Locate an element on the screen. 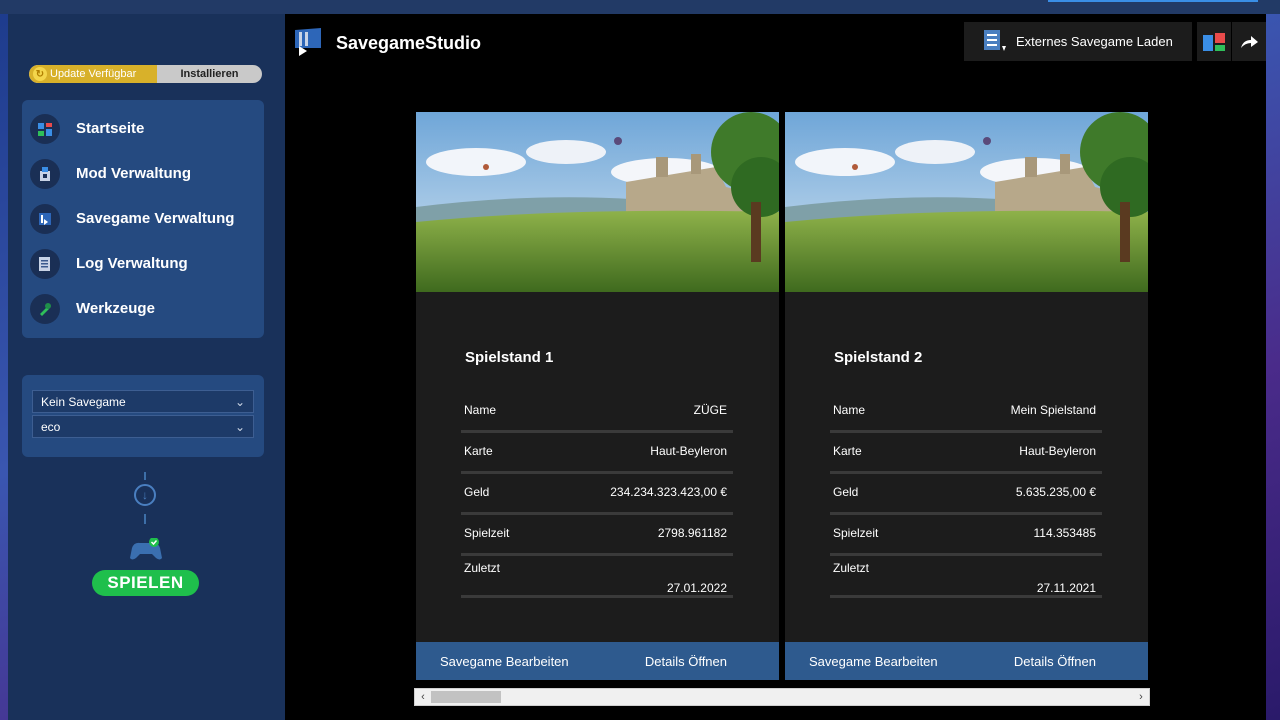  share-button is located at coordinates (1249, 41).